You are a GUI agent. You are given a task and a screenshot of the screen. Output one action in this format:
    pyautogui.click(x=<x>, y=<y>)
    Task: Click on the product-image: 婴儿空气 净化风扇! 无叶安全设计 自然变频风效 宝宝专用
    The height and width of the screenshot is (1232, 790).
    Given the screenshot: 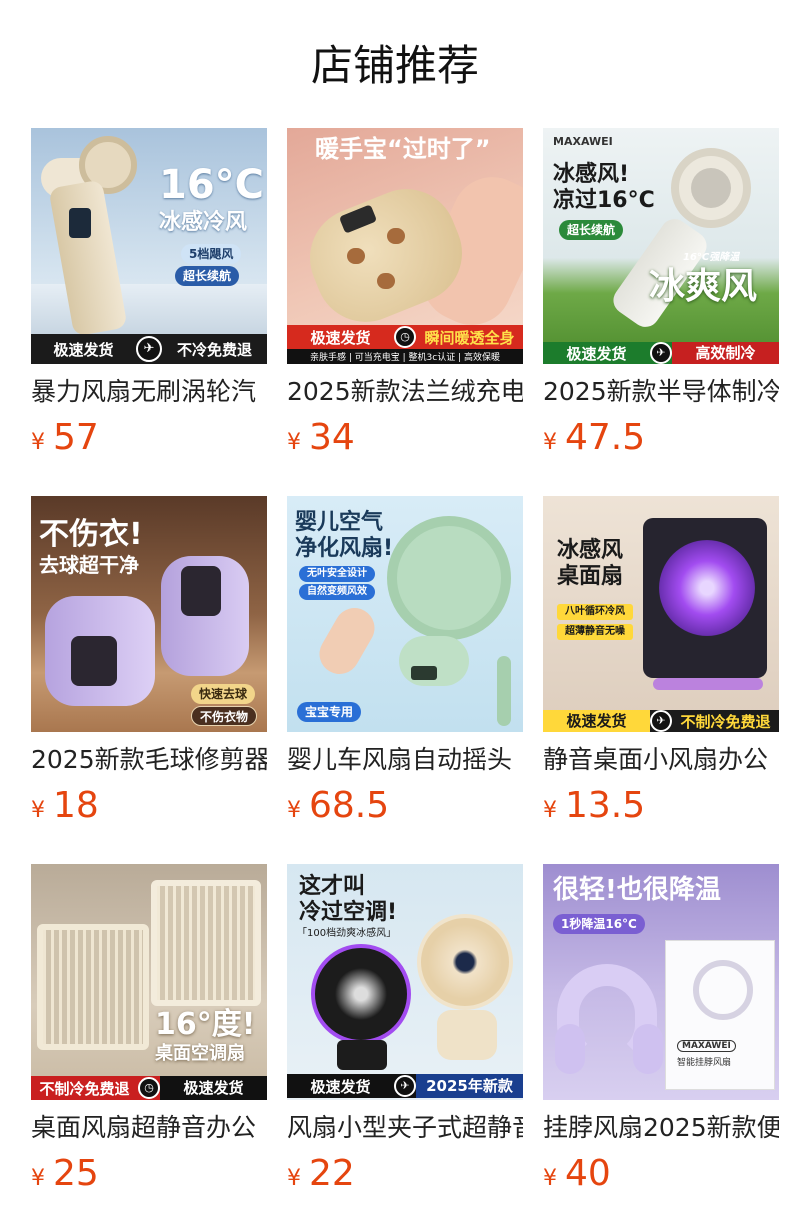 What is the action you would take?
    pyautogui.click(x=405, y=614)
    